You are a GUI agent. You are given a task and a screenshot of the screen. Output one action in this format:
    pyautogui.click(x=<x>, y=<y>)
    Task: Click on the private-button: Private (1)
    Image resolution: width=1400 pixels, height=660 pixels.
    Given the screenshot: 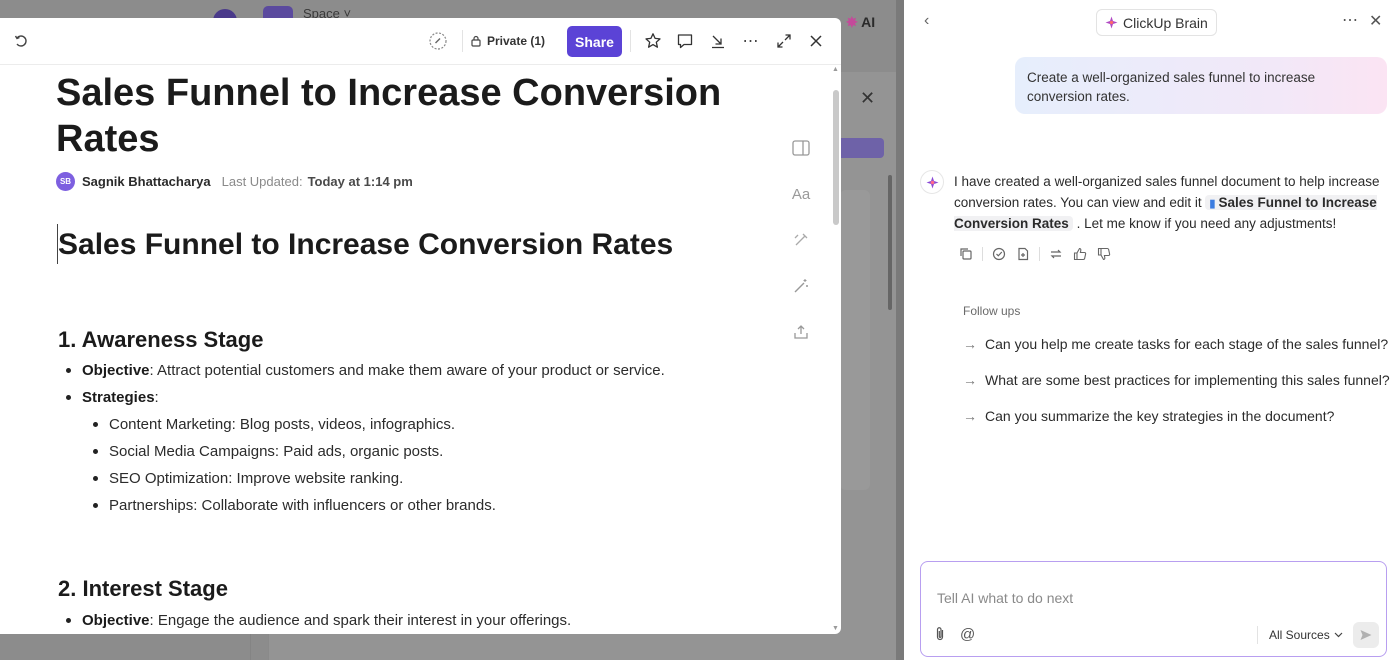 What is the action you would take?
    pyautogui.click(x=507, y=41)
    